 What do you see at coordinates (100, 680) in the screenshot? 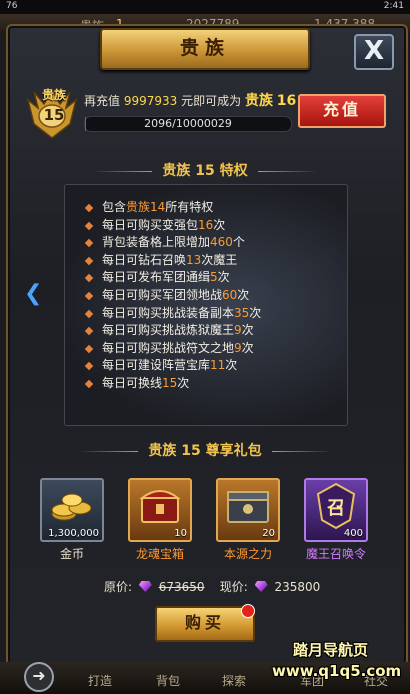
I see `nav-forge: 打造` at bounding box center [100, 680].